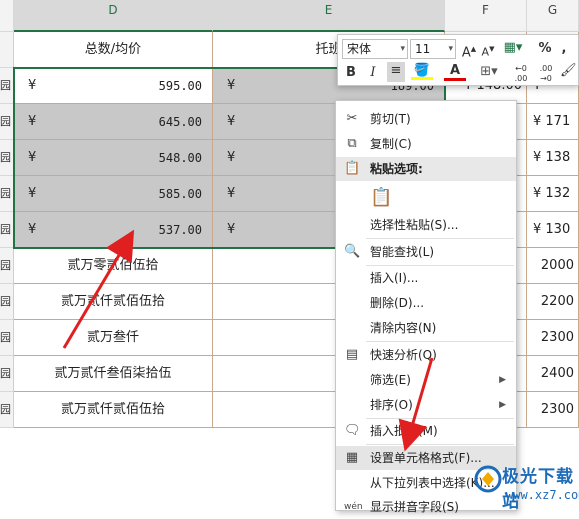 Image resolution: width=579 pixels, height=519 pixels. Describe the element at coordinates (353, 507) in the screenshot. I see `phonetic-icon: wén` at that location.